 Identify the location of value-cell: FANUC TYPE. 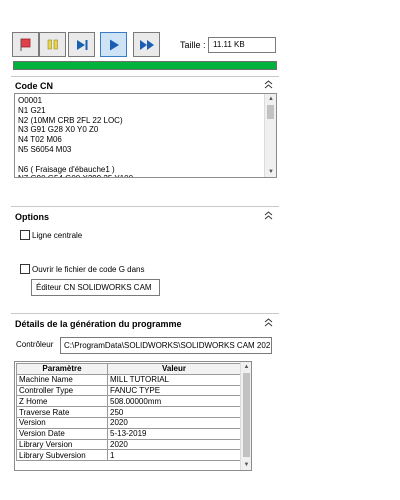
(174, 390).